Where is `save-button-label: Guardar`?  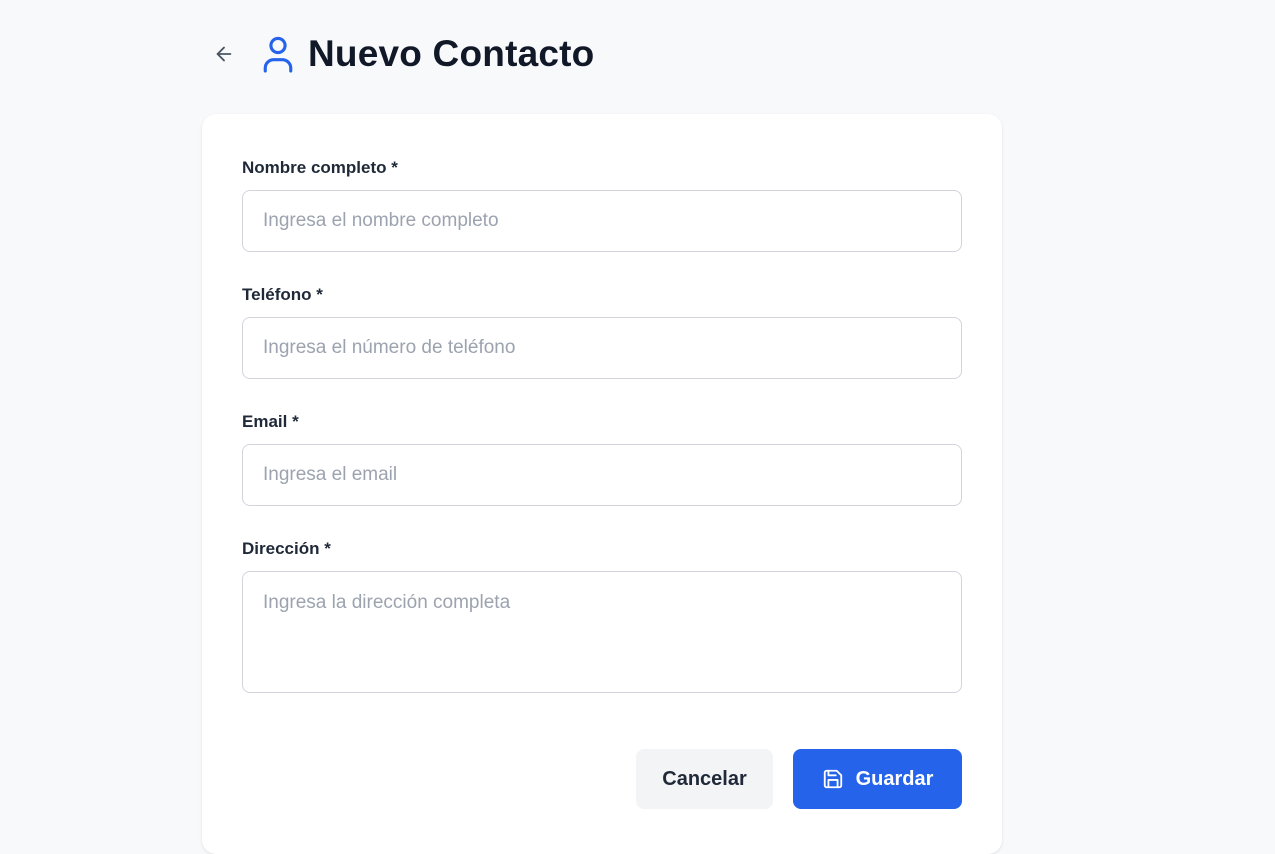
save-button-label: Guardar is located at coordinates (894, 778).